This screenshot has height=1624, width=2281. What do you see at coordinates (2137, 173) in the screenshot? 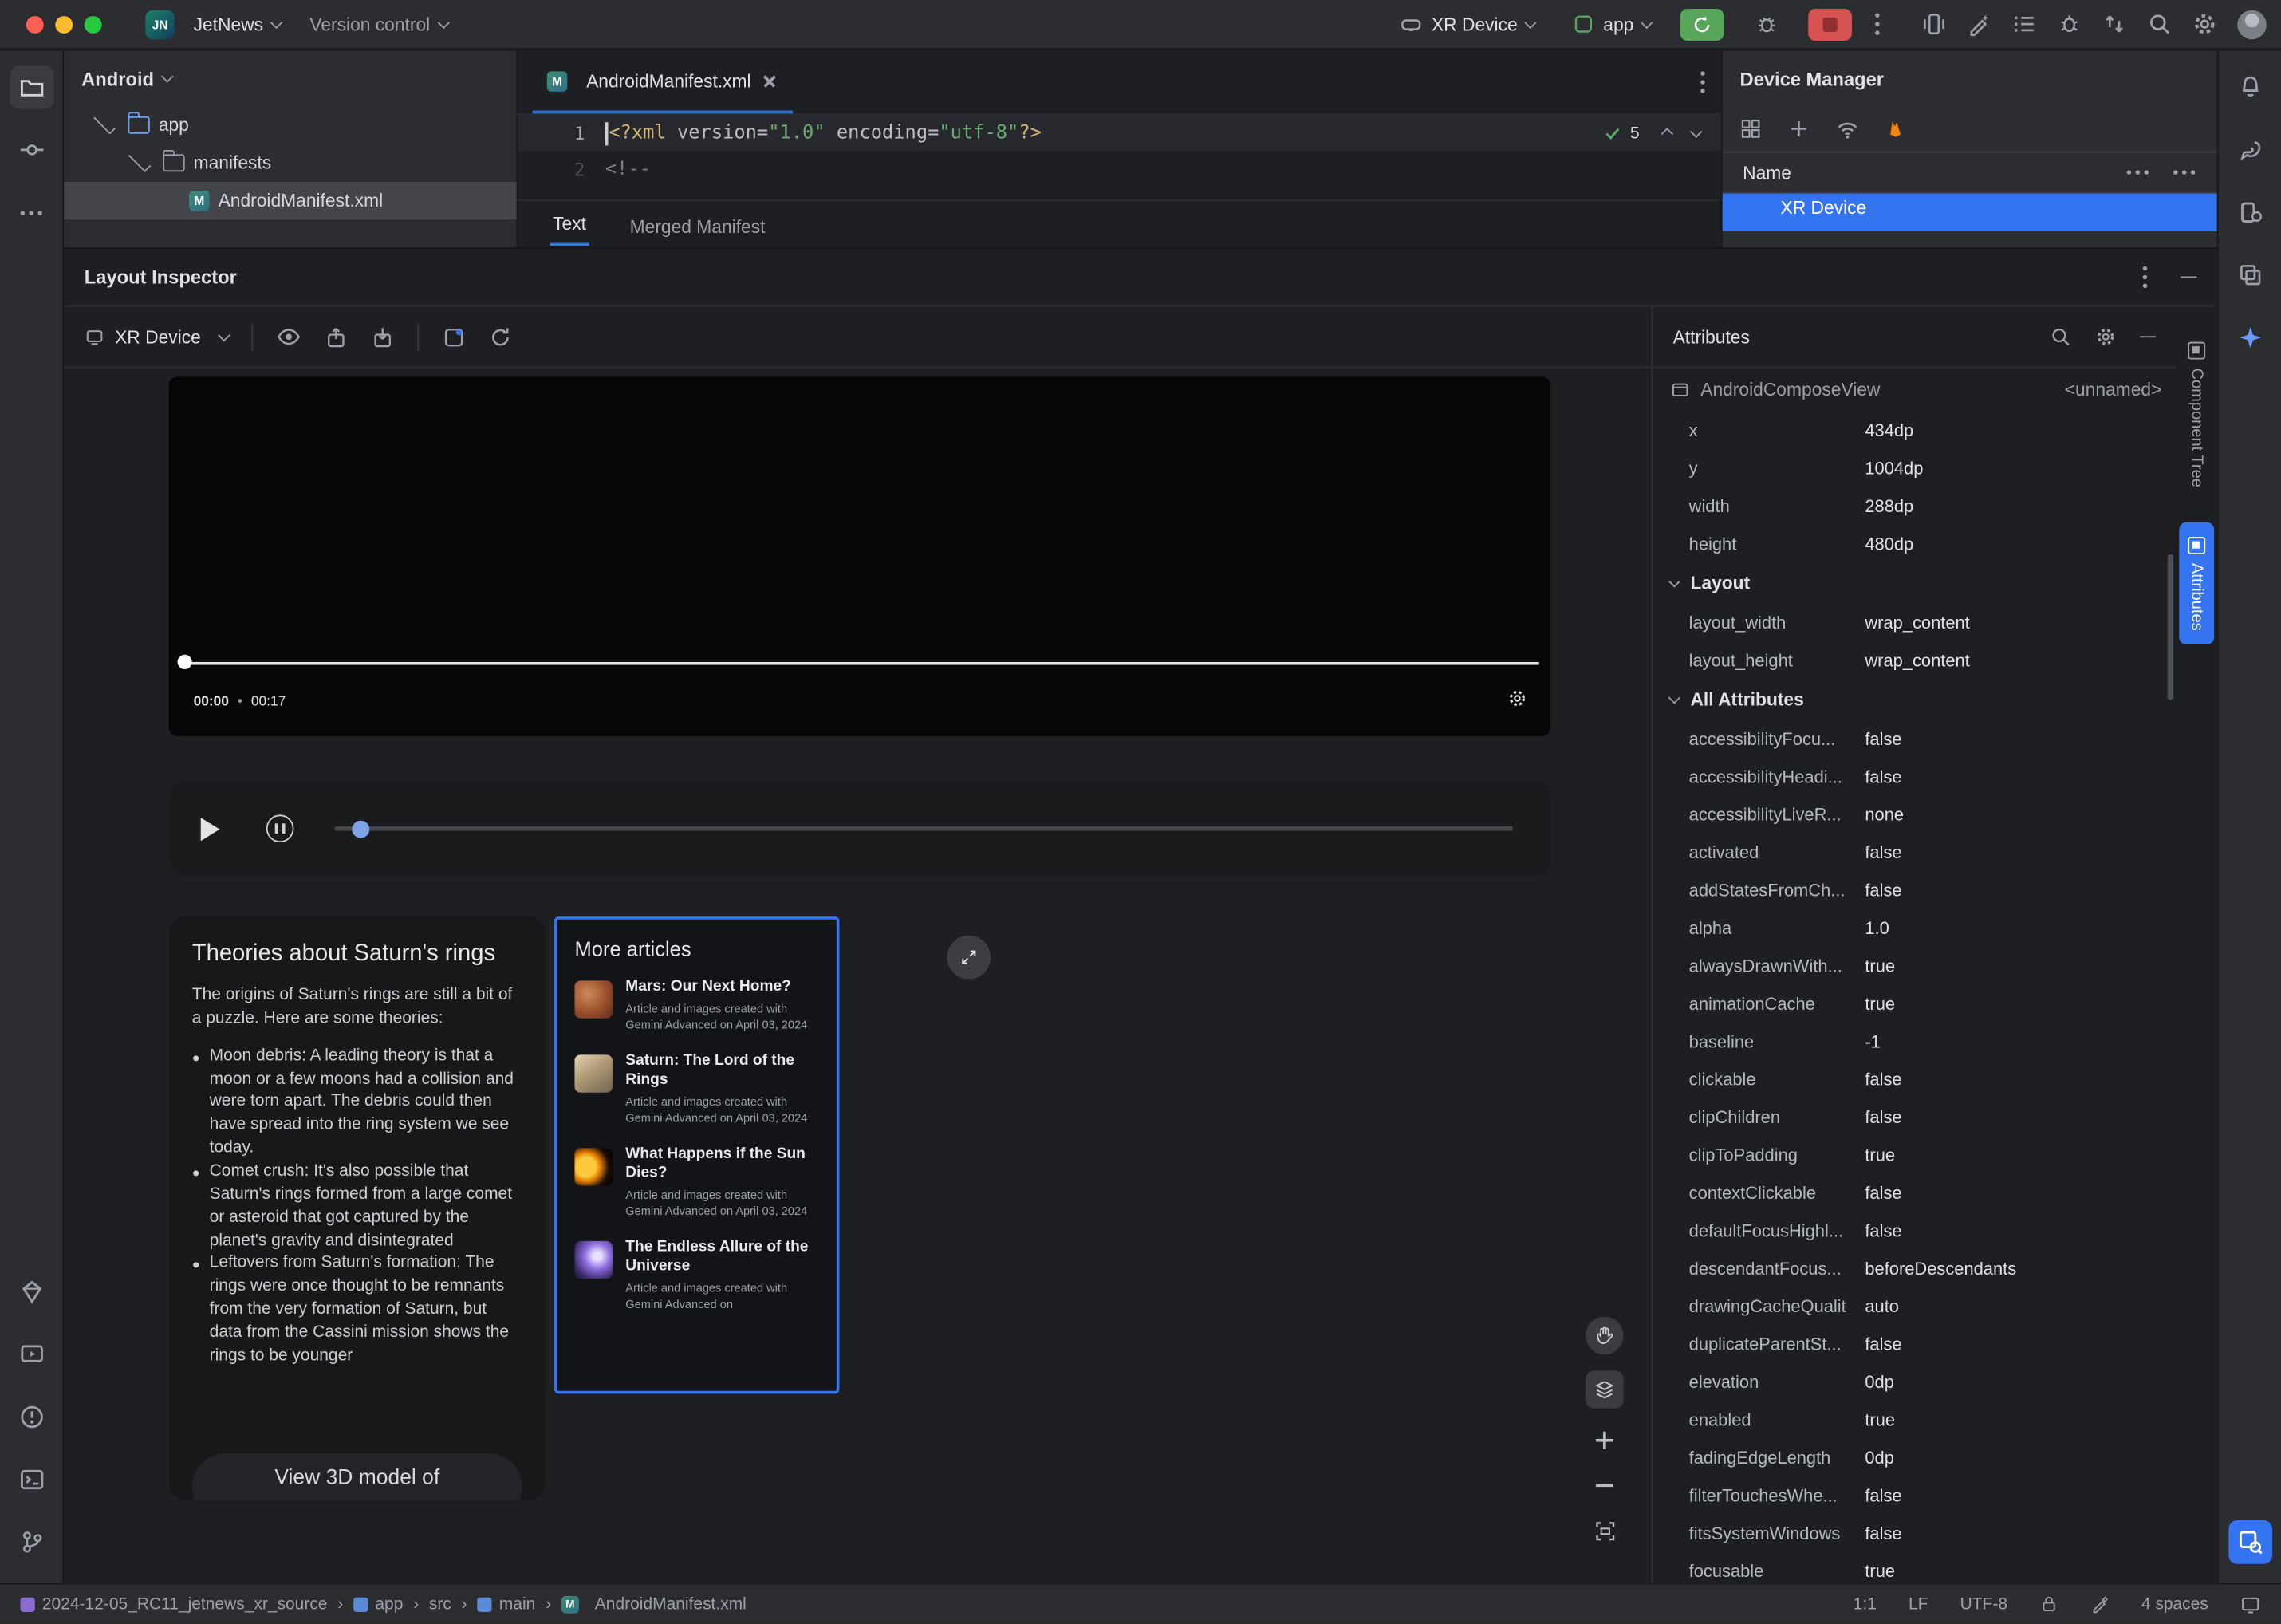
I see `more-icon` at bounding box center [2137, 173].